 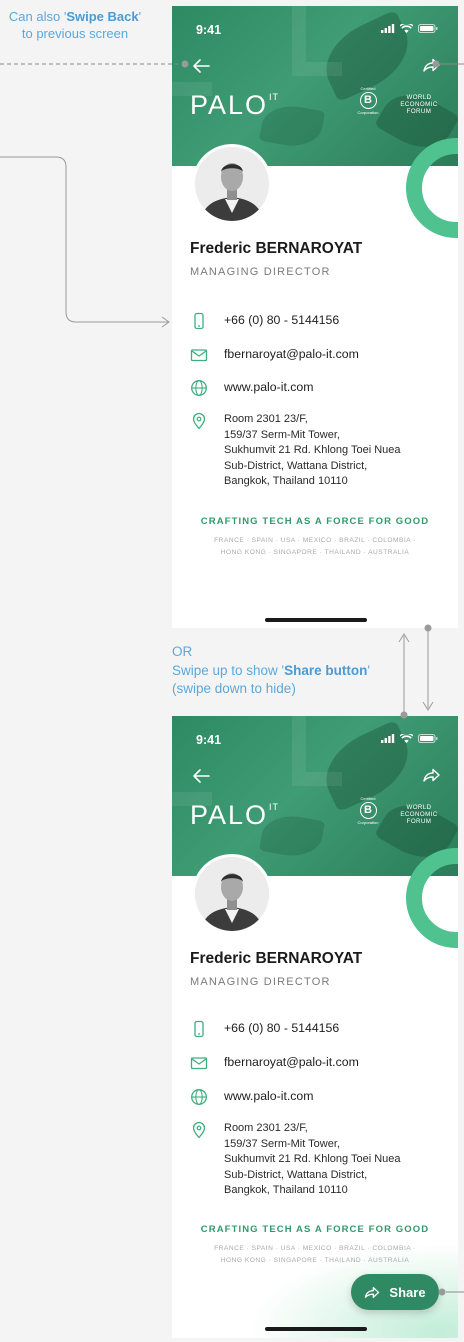 What do you see at coordinates (182, 651) in the screenshot?
I see `annotation-text: OR` at bounding box center [182, 651].